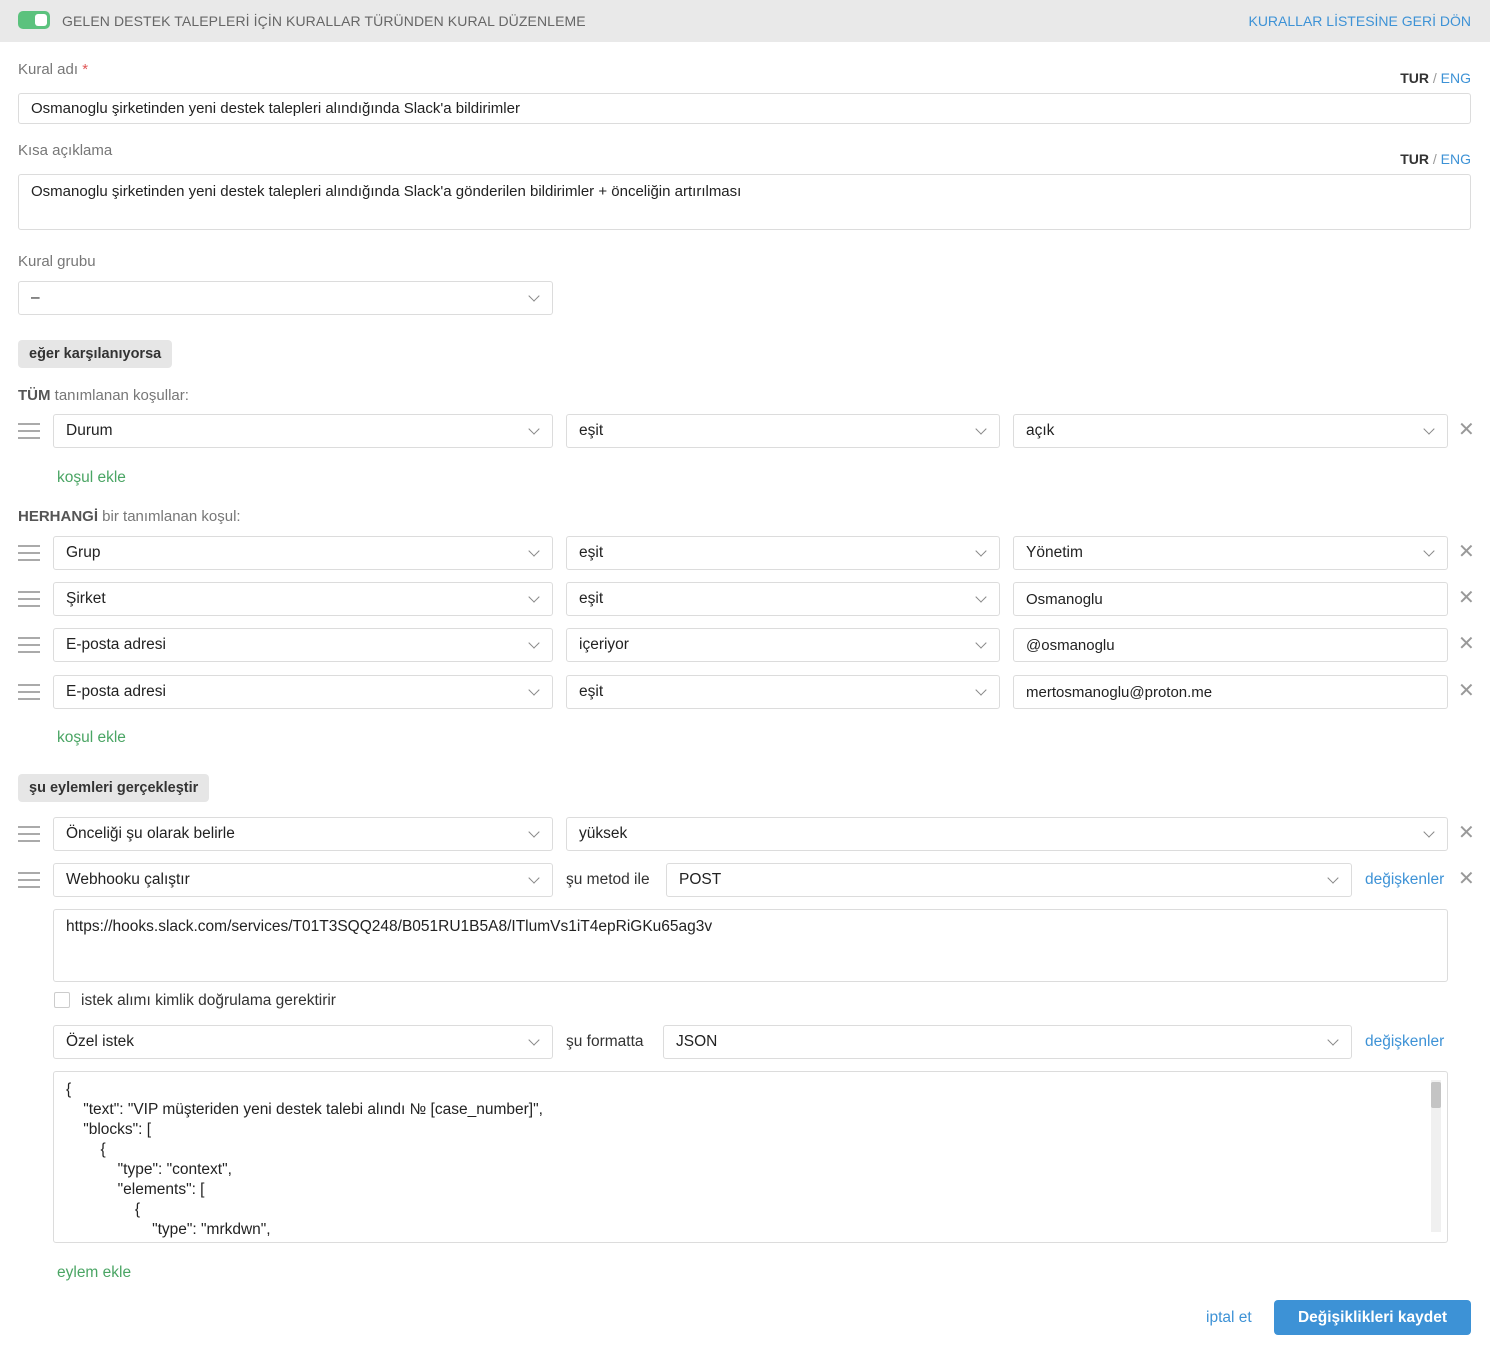 The image size is (1490, 1354). Describe the element at coordinates (57, 261) in the screenshot. I see `rule-group-label: Kural grubu` at that location.